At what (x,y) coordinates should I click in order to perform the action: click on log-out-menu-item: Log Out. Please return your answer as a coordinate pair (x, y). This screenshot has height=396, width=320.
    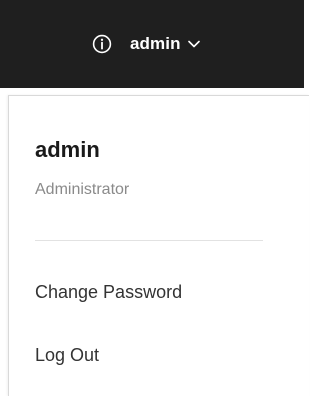
    Looking at the image, I should click on (67, 355).